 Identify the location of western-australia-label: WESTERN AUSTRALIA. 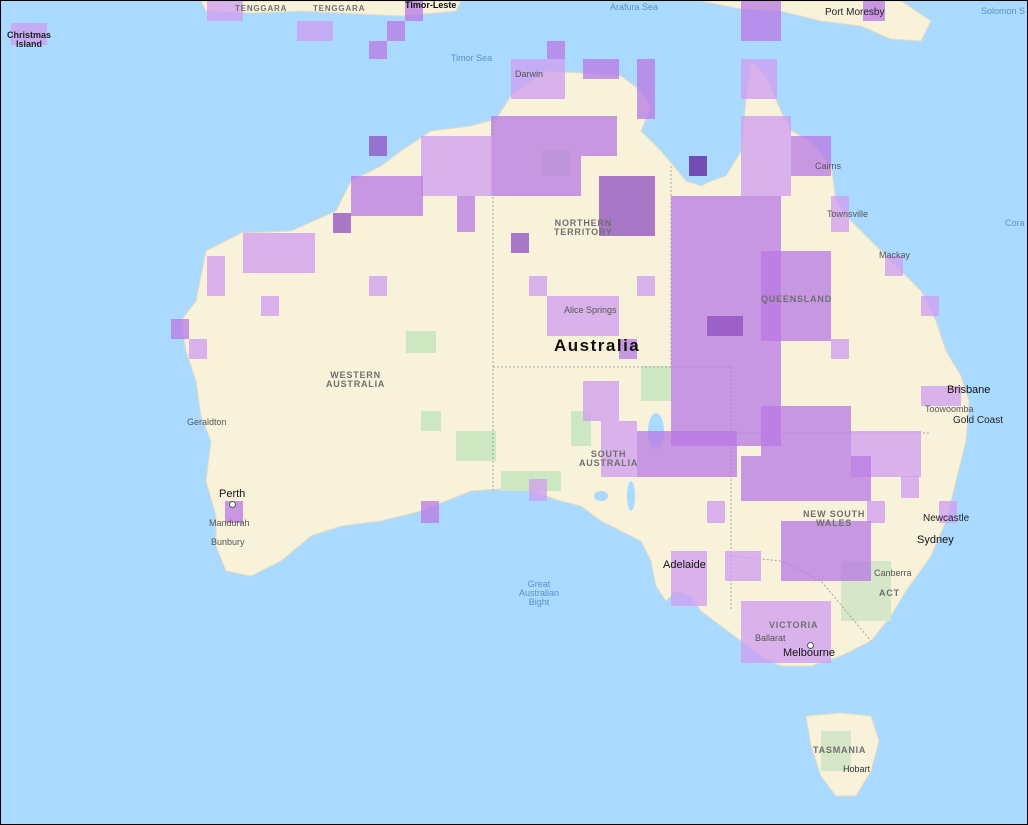
(355, 380).